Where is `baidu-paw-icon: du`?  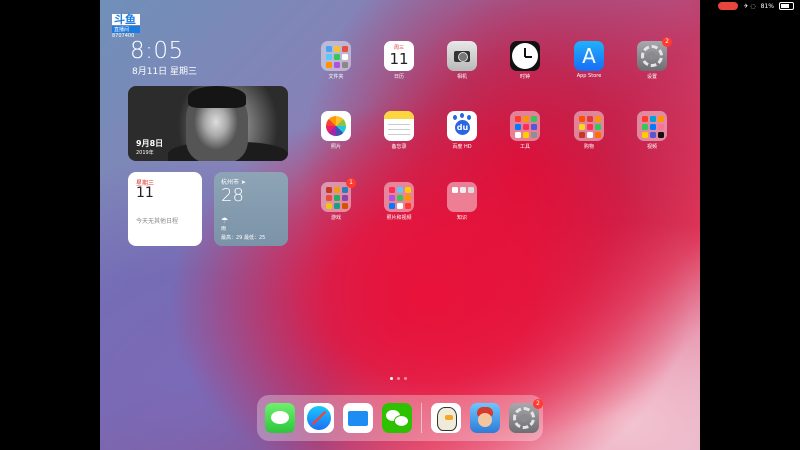
baidu-paw-icon: du is located at coordinates (462, 126).